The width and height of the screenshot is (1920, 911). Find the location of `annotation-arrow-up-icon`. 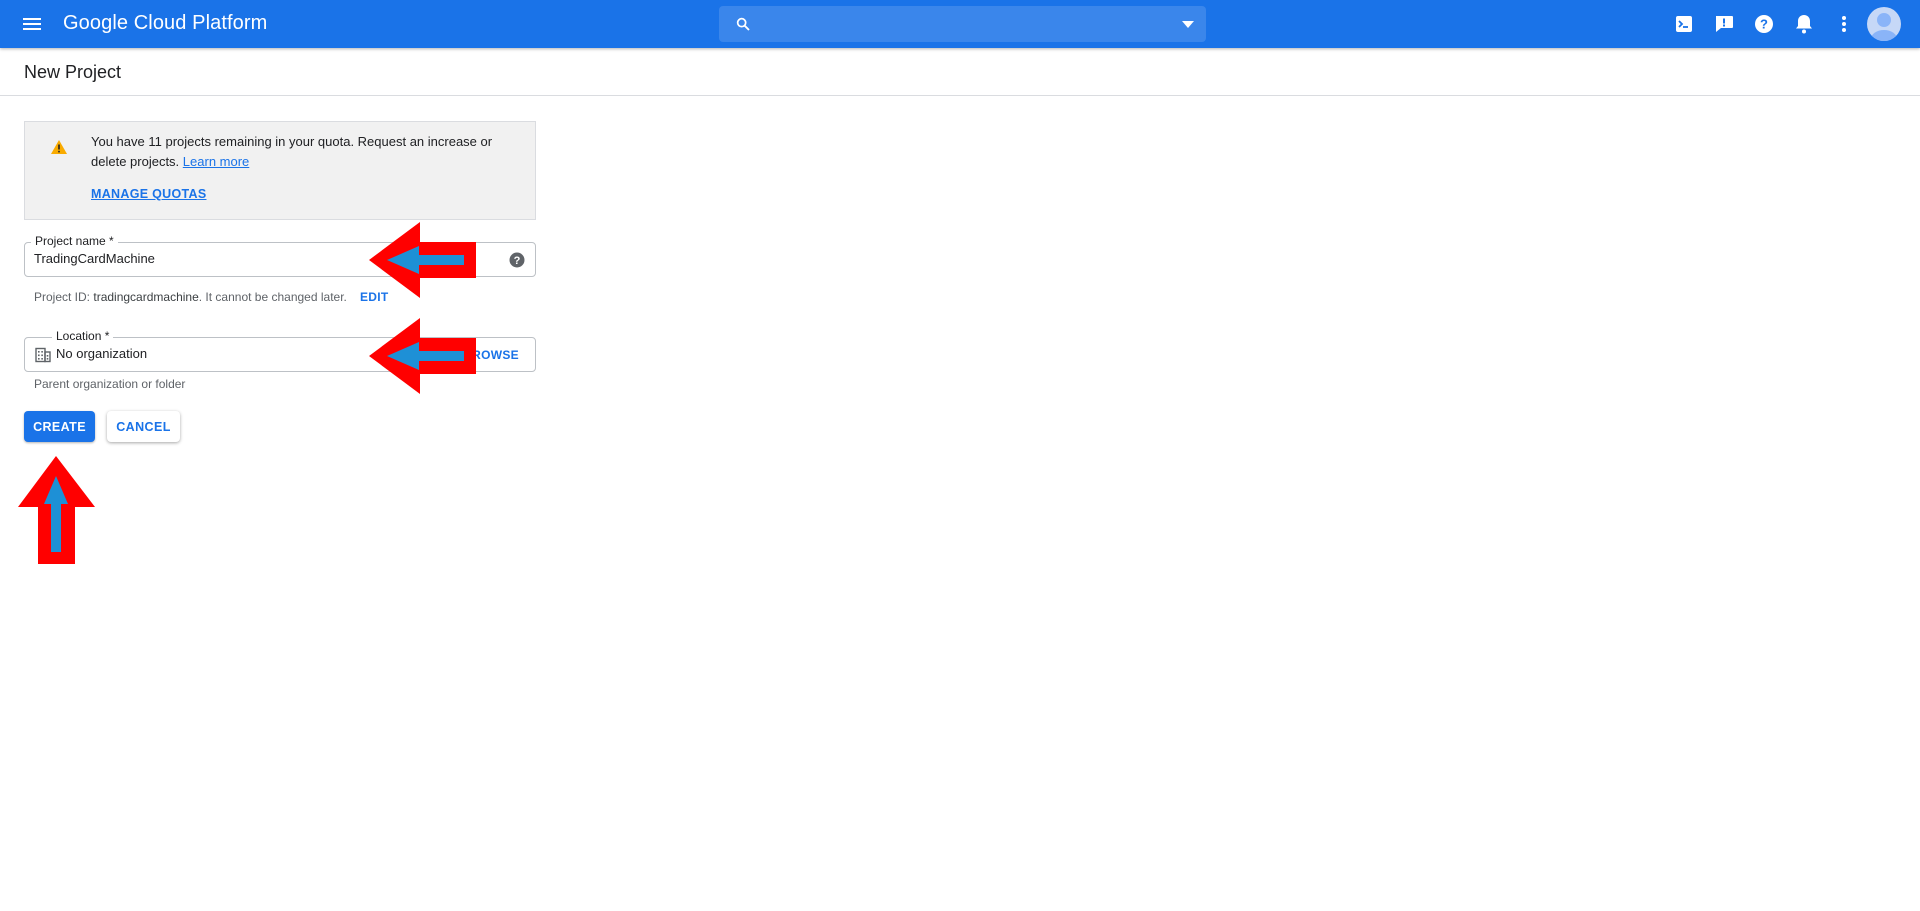

annotation-arrow-up-icon is located at coordinates (56, 510).